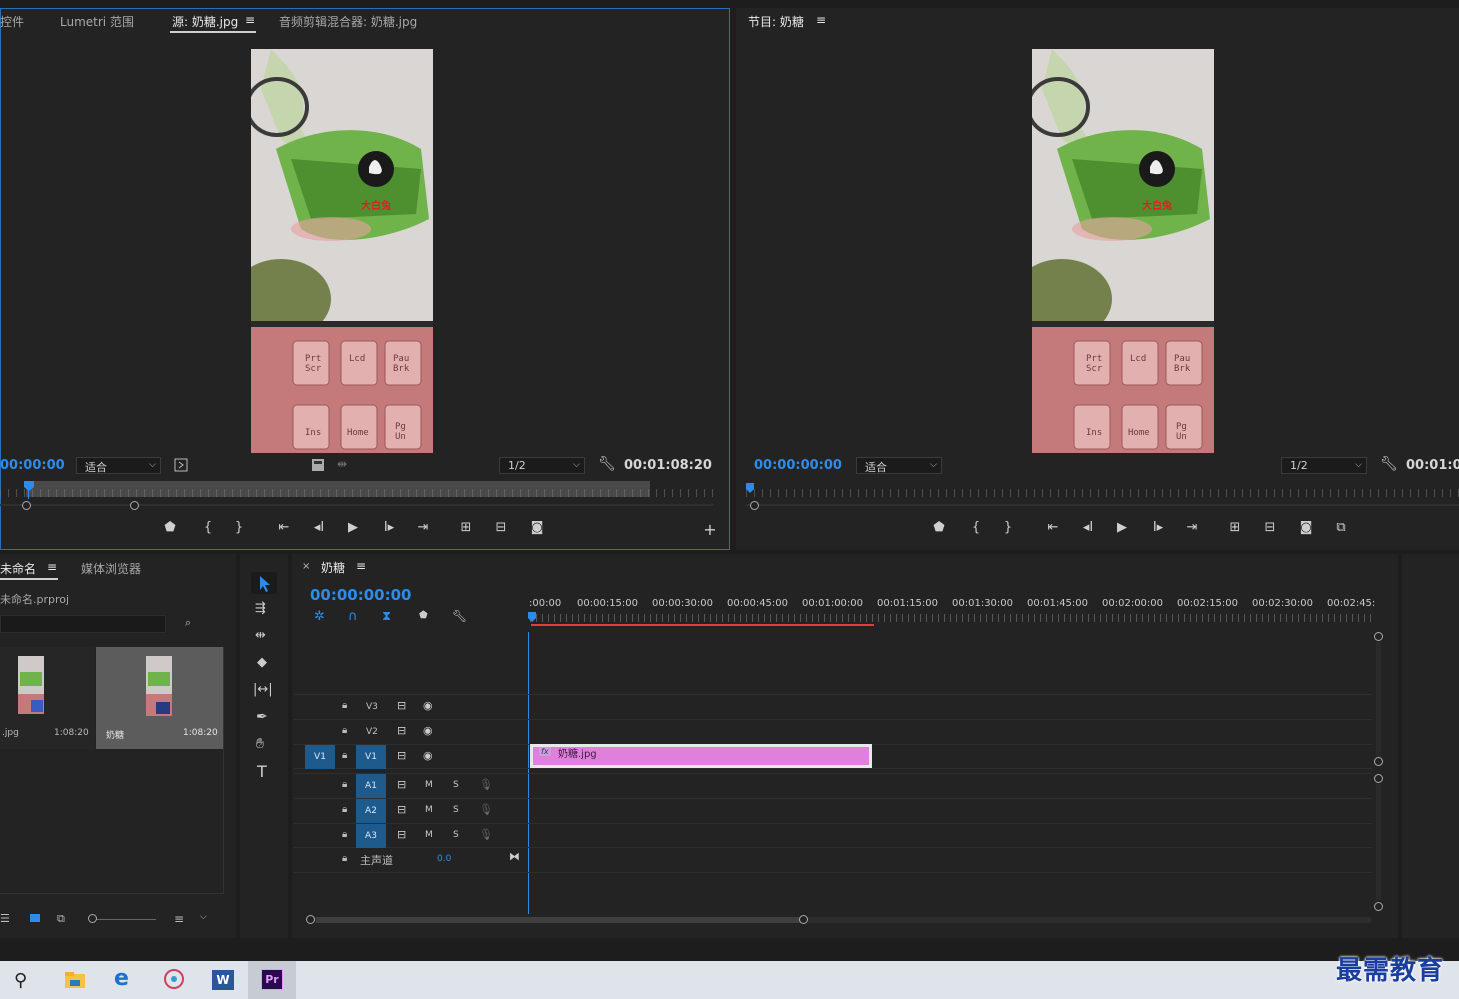 This screenshot has width=1459, height=999. Describe the element at coordinates (61, 919) in the screenshot. I see `freeform-view-icon: ⧉` at that location.